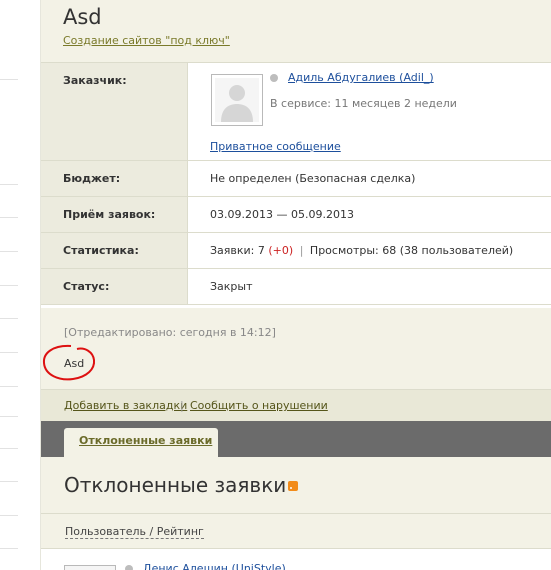  What do you see at coordinates (146, 40) in the screenshot?
I see `category-link: Создание сайтов "под ключ"` at bounding box center [146, 40].